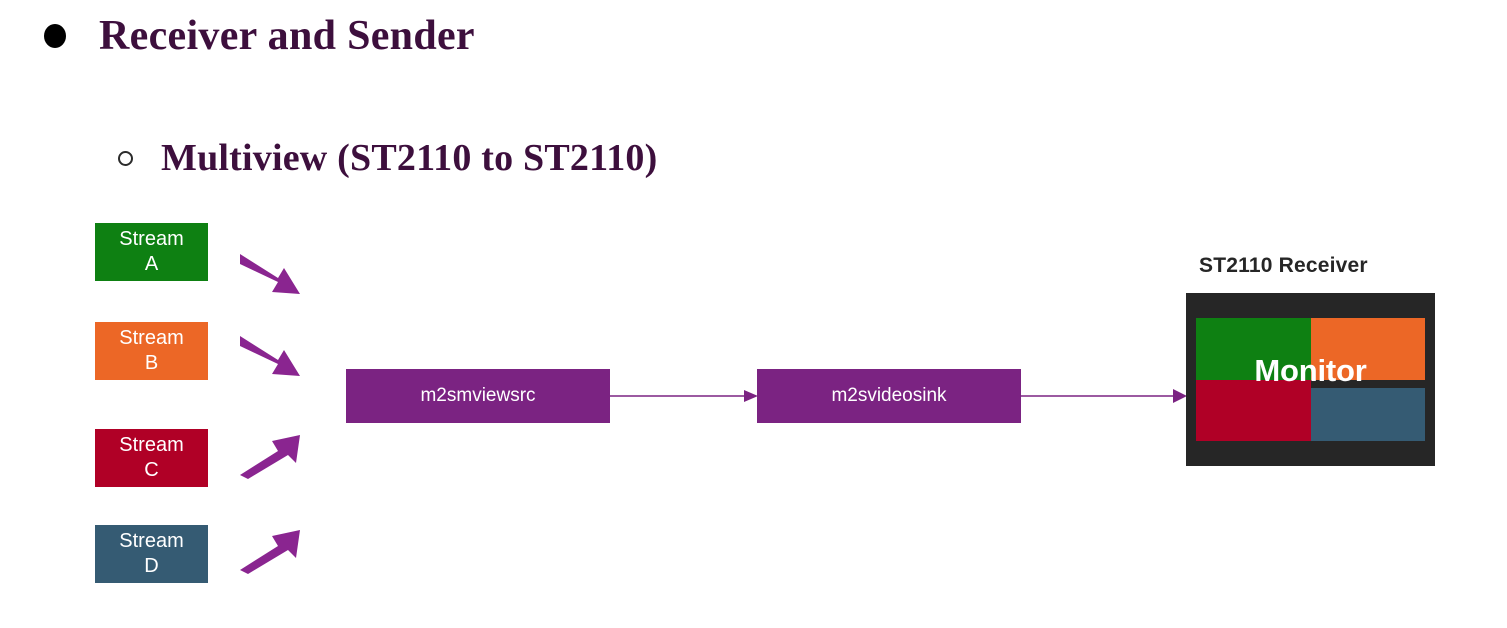 The width and height of the screenshot is (1507, 628). I want to click on pipeline-box-m2svideosink: m2svideosink, so click(889, 396).